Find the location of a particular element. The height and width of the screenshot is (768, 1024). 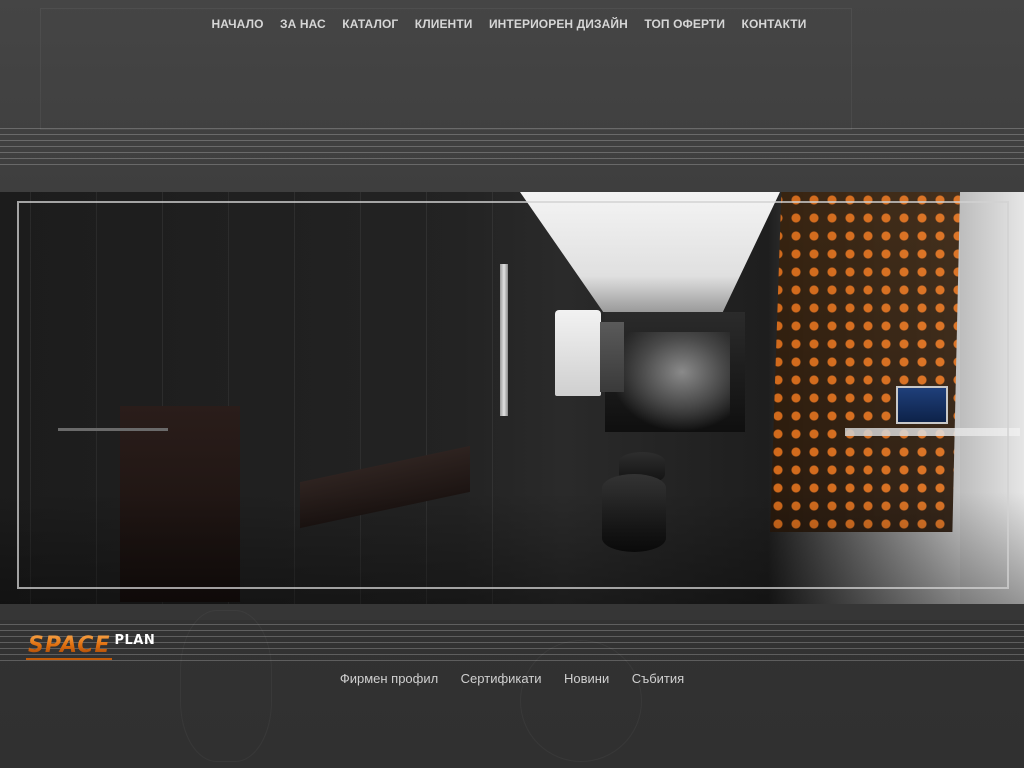

lit-ceiling is located at coordinates (650, 252).